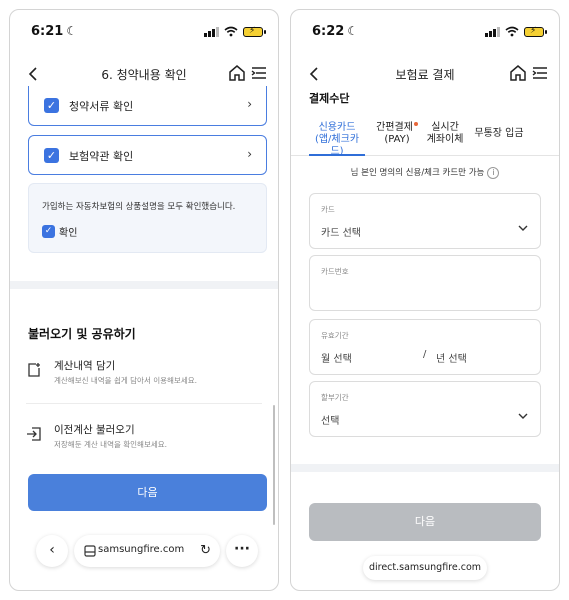 Image resolution: width=569 pixels, height=600 pixels. What do you see at coordinates (205, 550) in the screenshot?
I see `reload-icon: ↻` at bounding box center [205, 550].